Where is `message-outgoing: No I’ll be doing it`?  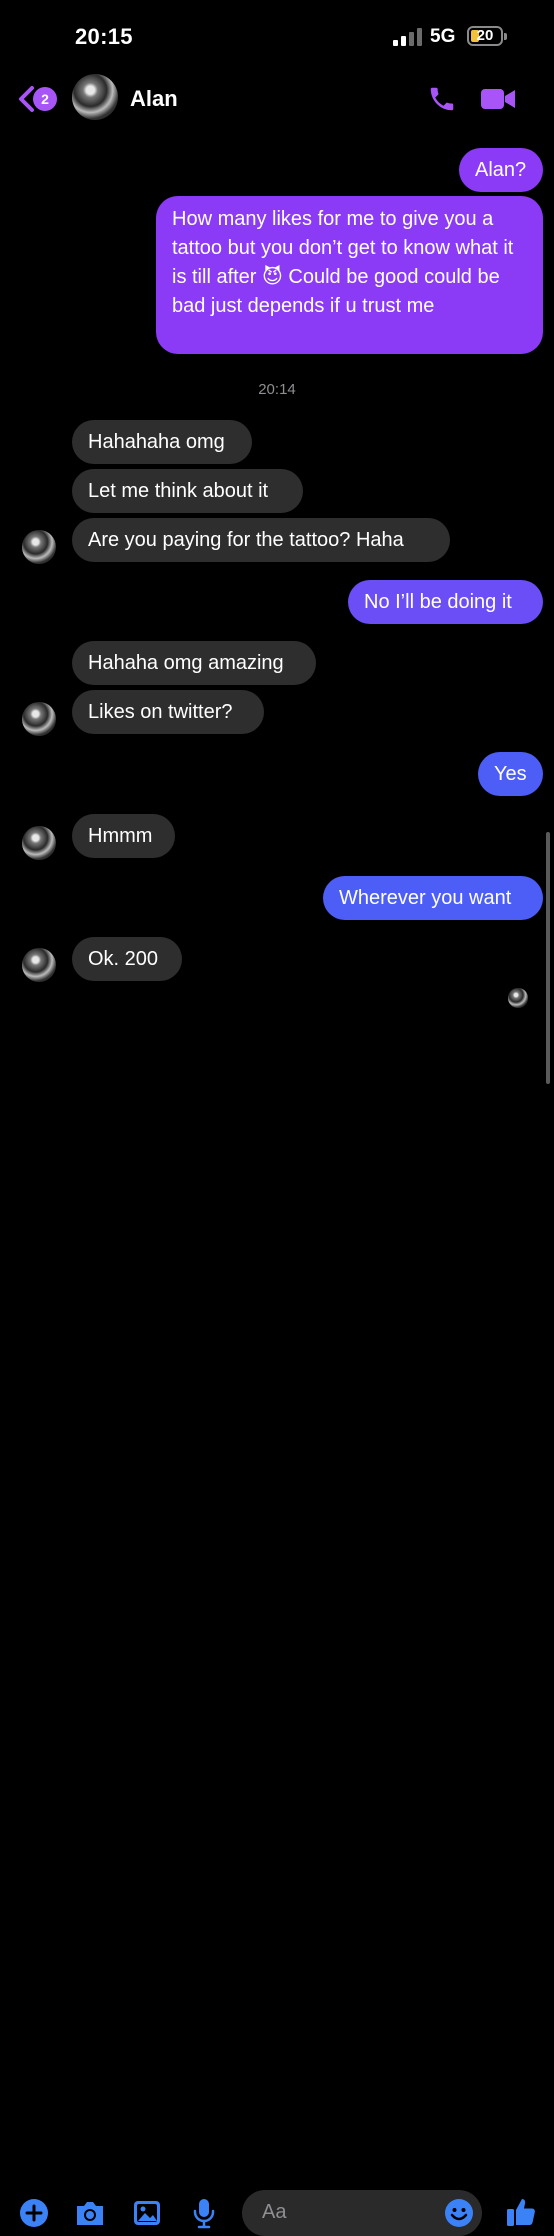 message-outgoing: No I’ll be doing it is located at coordinates (445, 602).